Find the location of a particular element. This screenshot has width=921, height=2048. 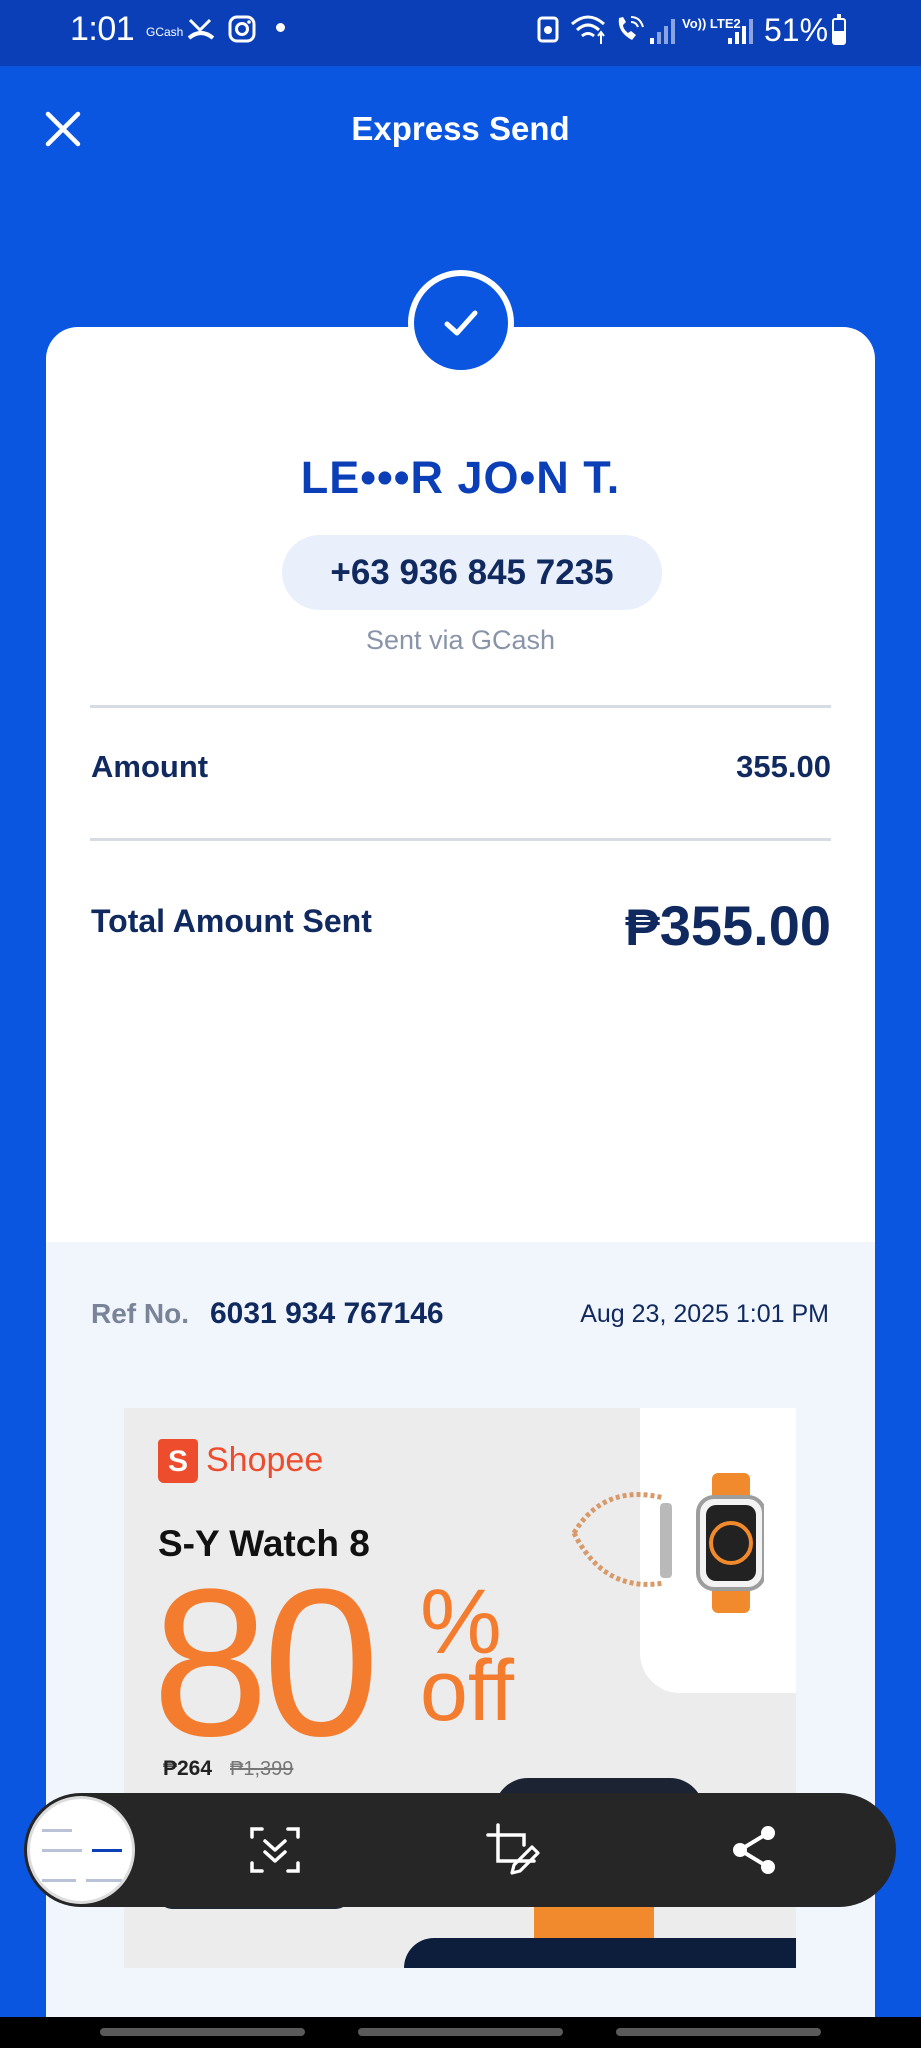

recipient-phone: +63 936 845 7235 is located at coordinates (472, 572).